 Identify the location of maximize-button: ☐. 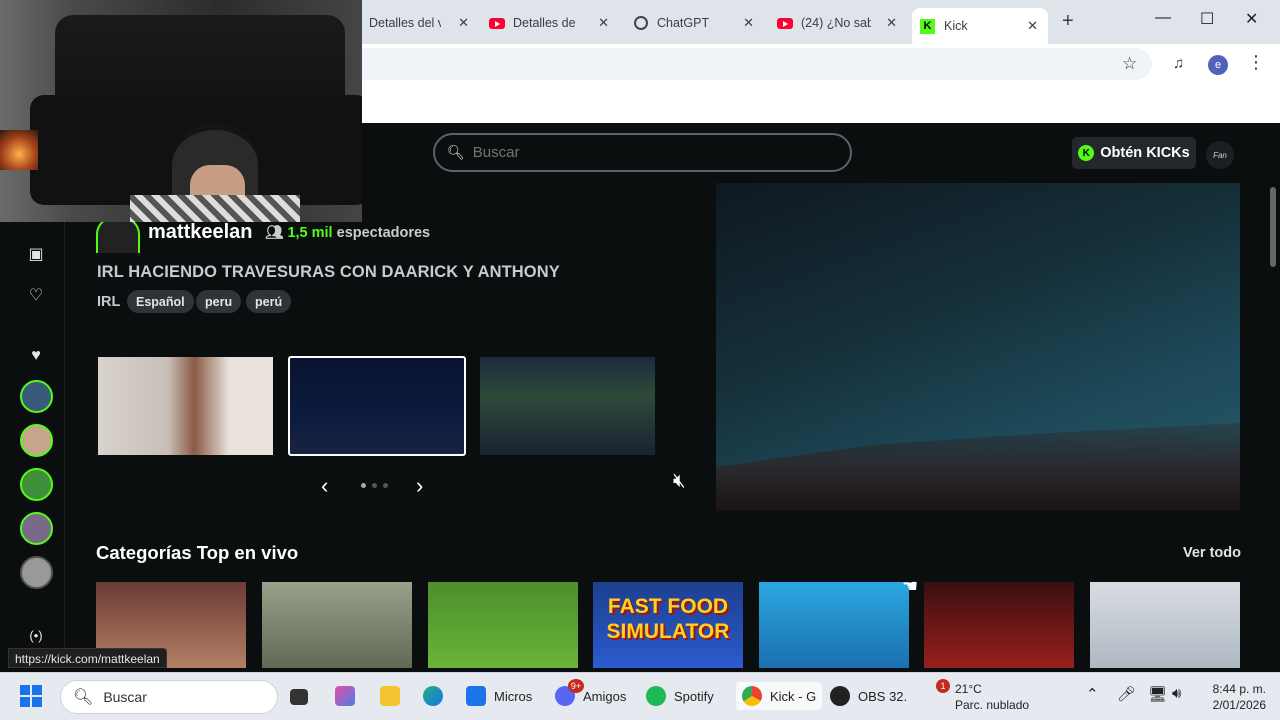
(1207, 19).